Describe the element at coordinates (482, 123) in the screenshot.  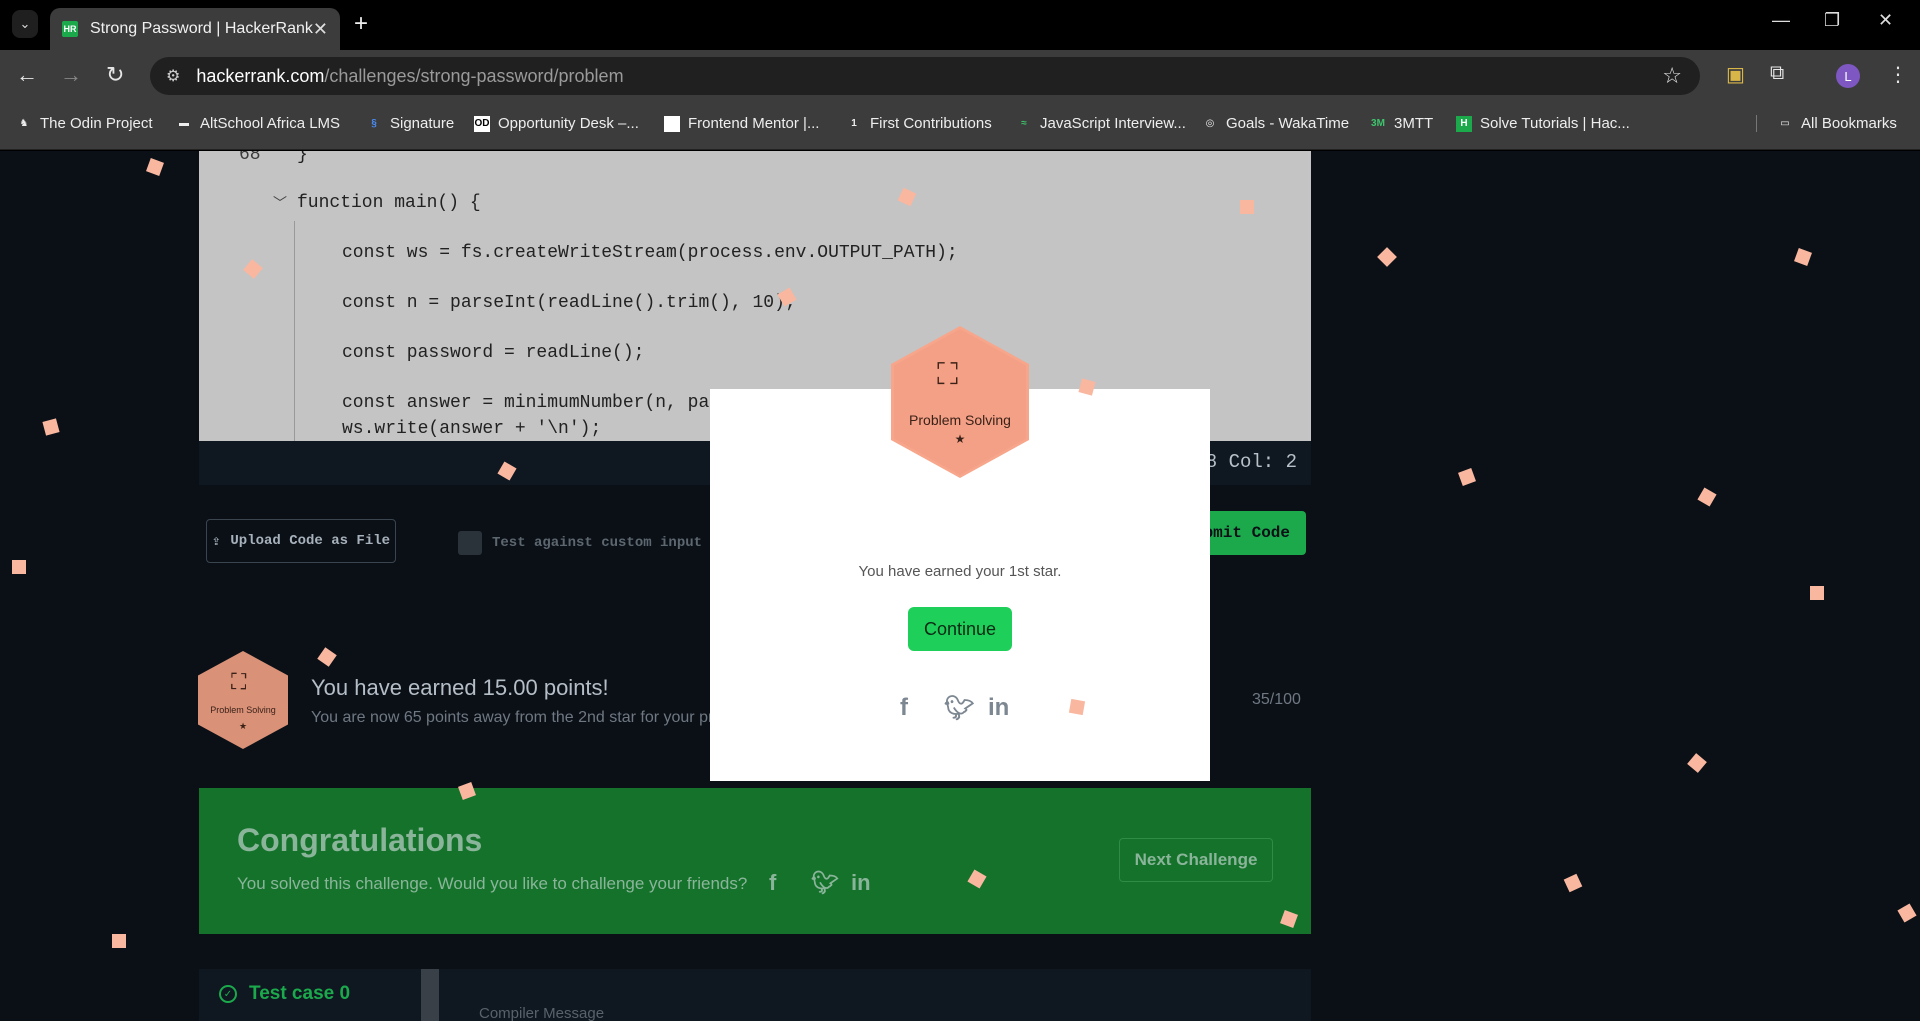
I see `od-icon: OD` at that location.